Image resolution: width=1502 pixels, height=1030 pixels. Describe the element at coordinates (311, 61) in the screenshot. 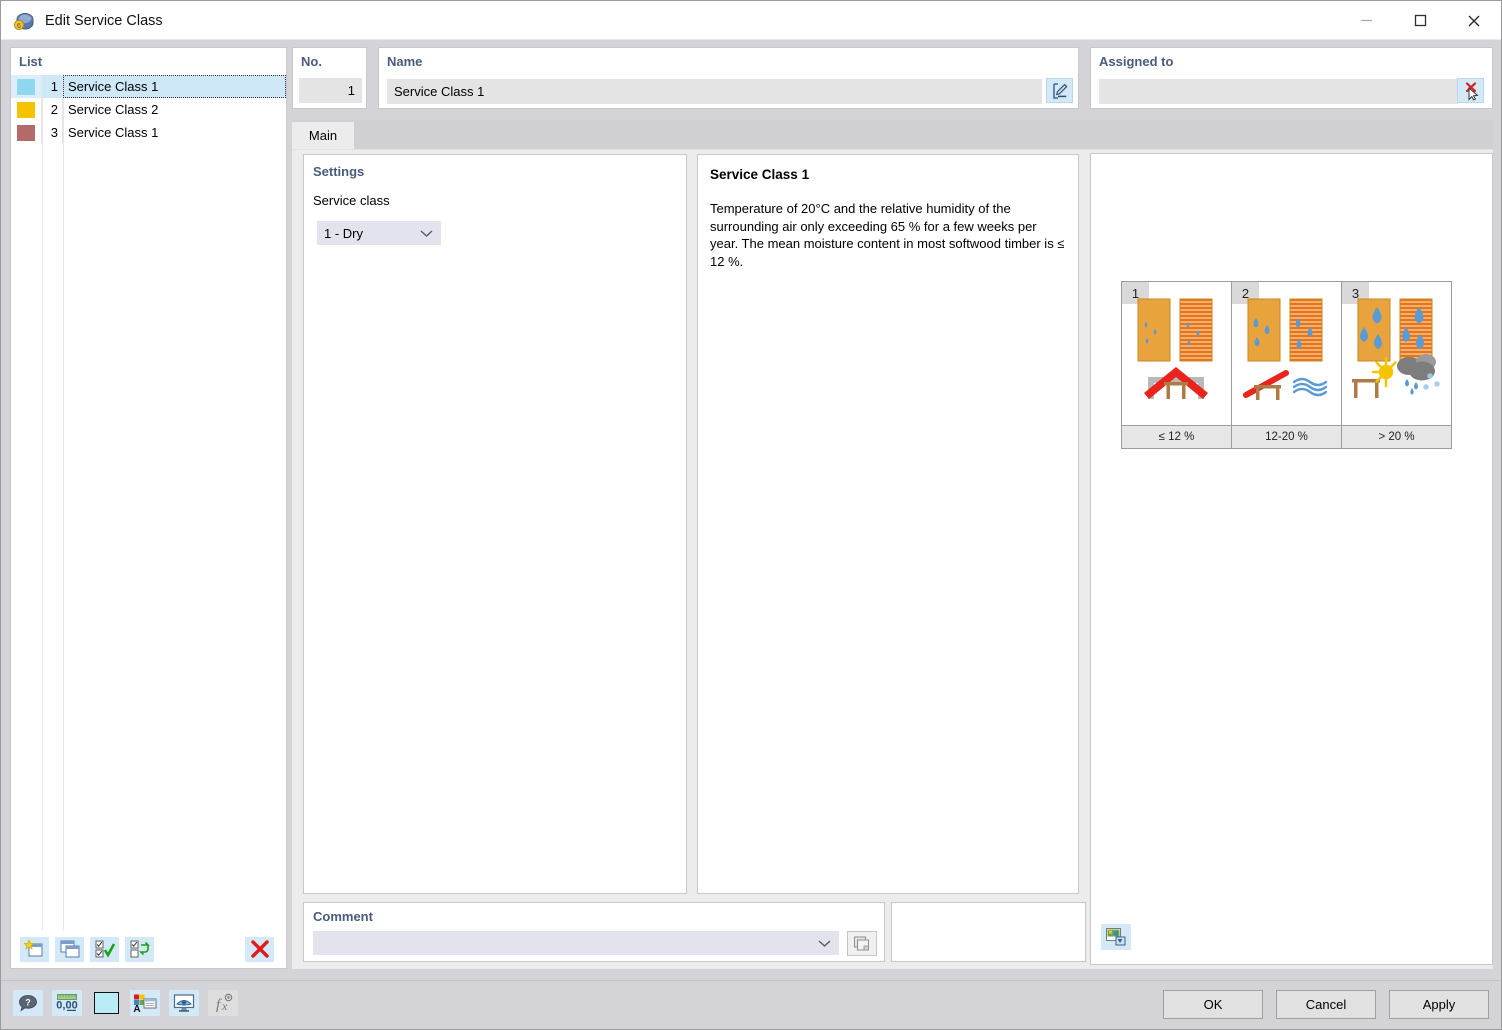

I see `number-label: No.` at that location.